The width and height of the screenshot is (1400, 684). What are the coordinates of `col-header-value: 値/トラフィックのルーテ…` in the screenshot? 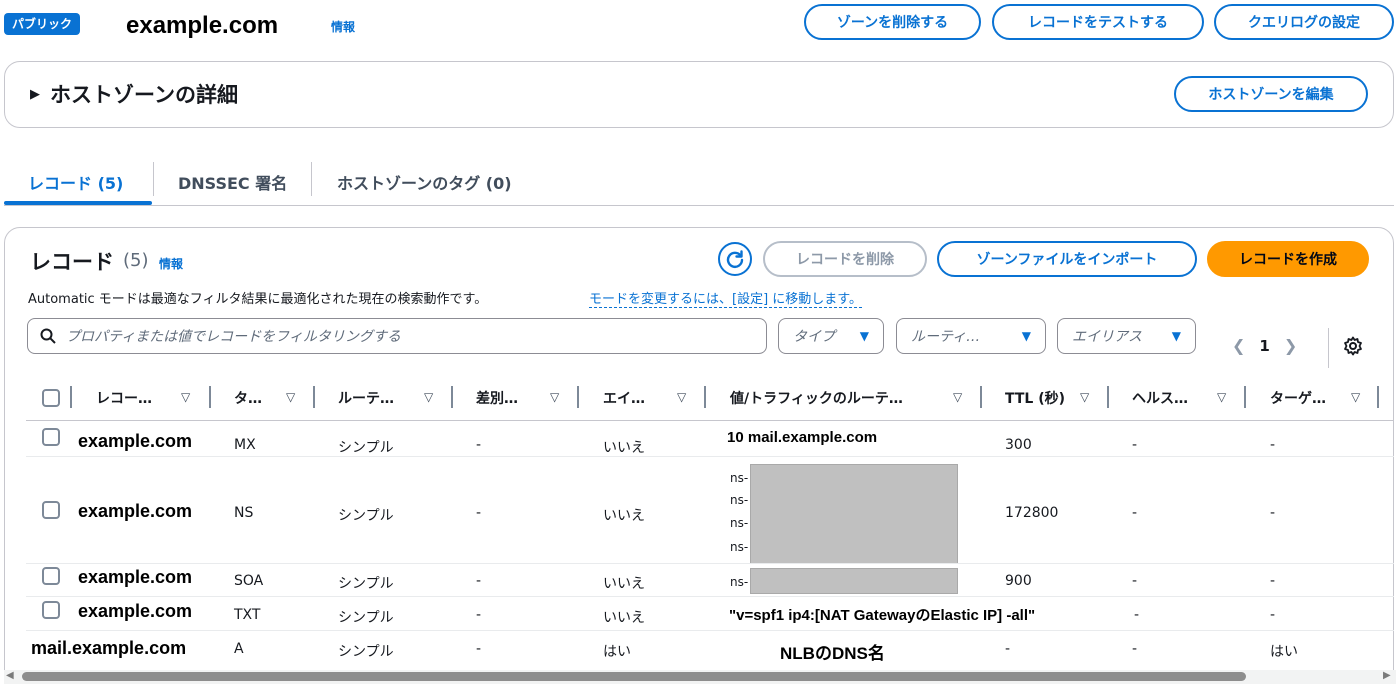 It's located at (816, 398).